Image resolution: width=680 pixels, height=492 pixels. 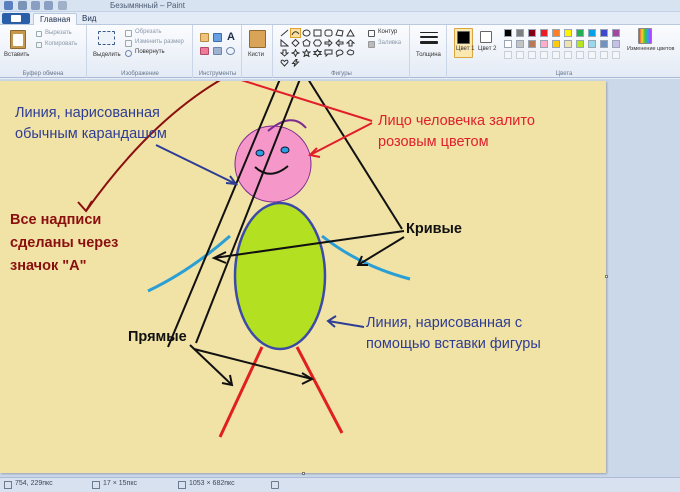 I want to click on copy-label: Копировать, so click(x=61, y=44).